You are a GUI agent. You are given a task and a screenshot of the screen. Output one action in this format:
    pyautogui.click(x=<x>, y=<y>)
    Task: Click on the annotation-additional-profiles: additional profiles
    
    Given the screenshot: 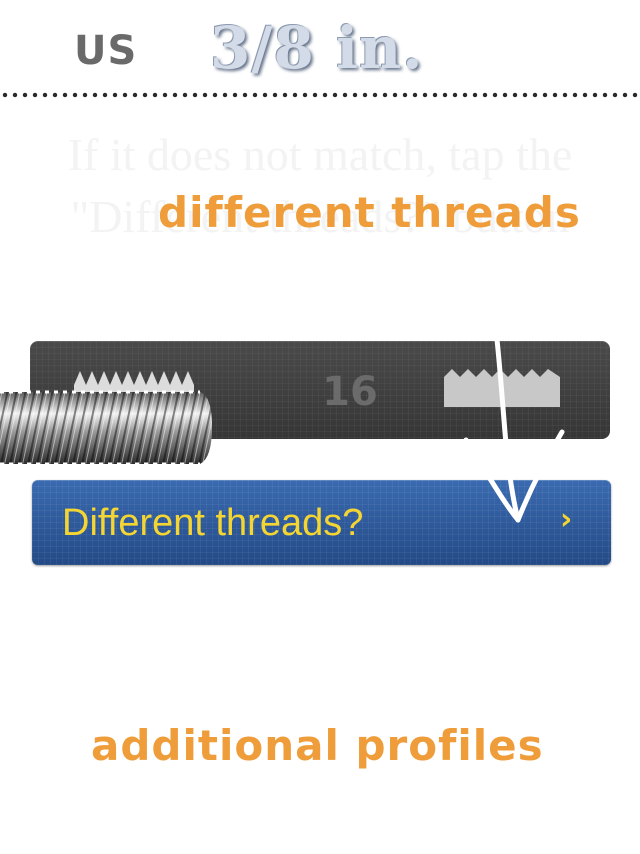 What is the action you would take?
    pyautogui.click(x=317, y=745)
    